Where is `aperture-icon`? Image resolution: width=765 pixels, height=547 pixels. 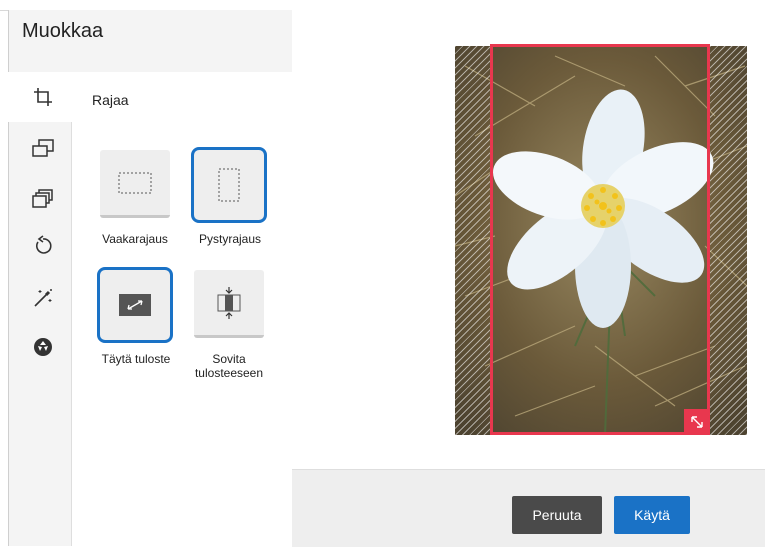
aperture-icon is located at coordinates (43, 347).